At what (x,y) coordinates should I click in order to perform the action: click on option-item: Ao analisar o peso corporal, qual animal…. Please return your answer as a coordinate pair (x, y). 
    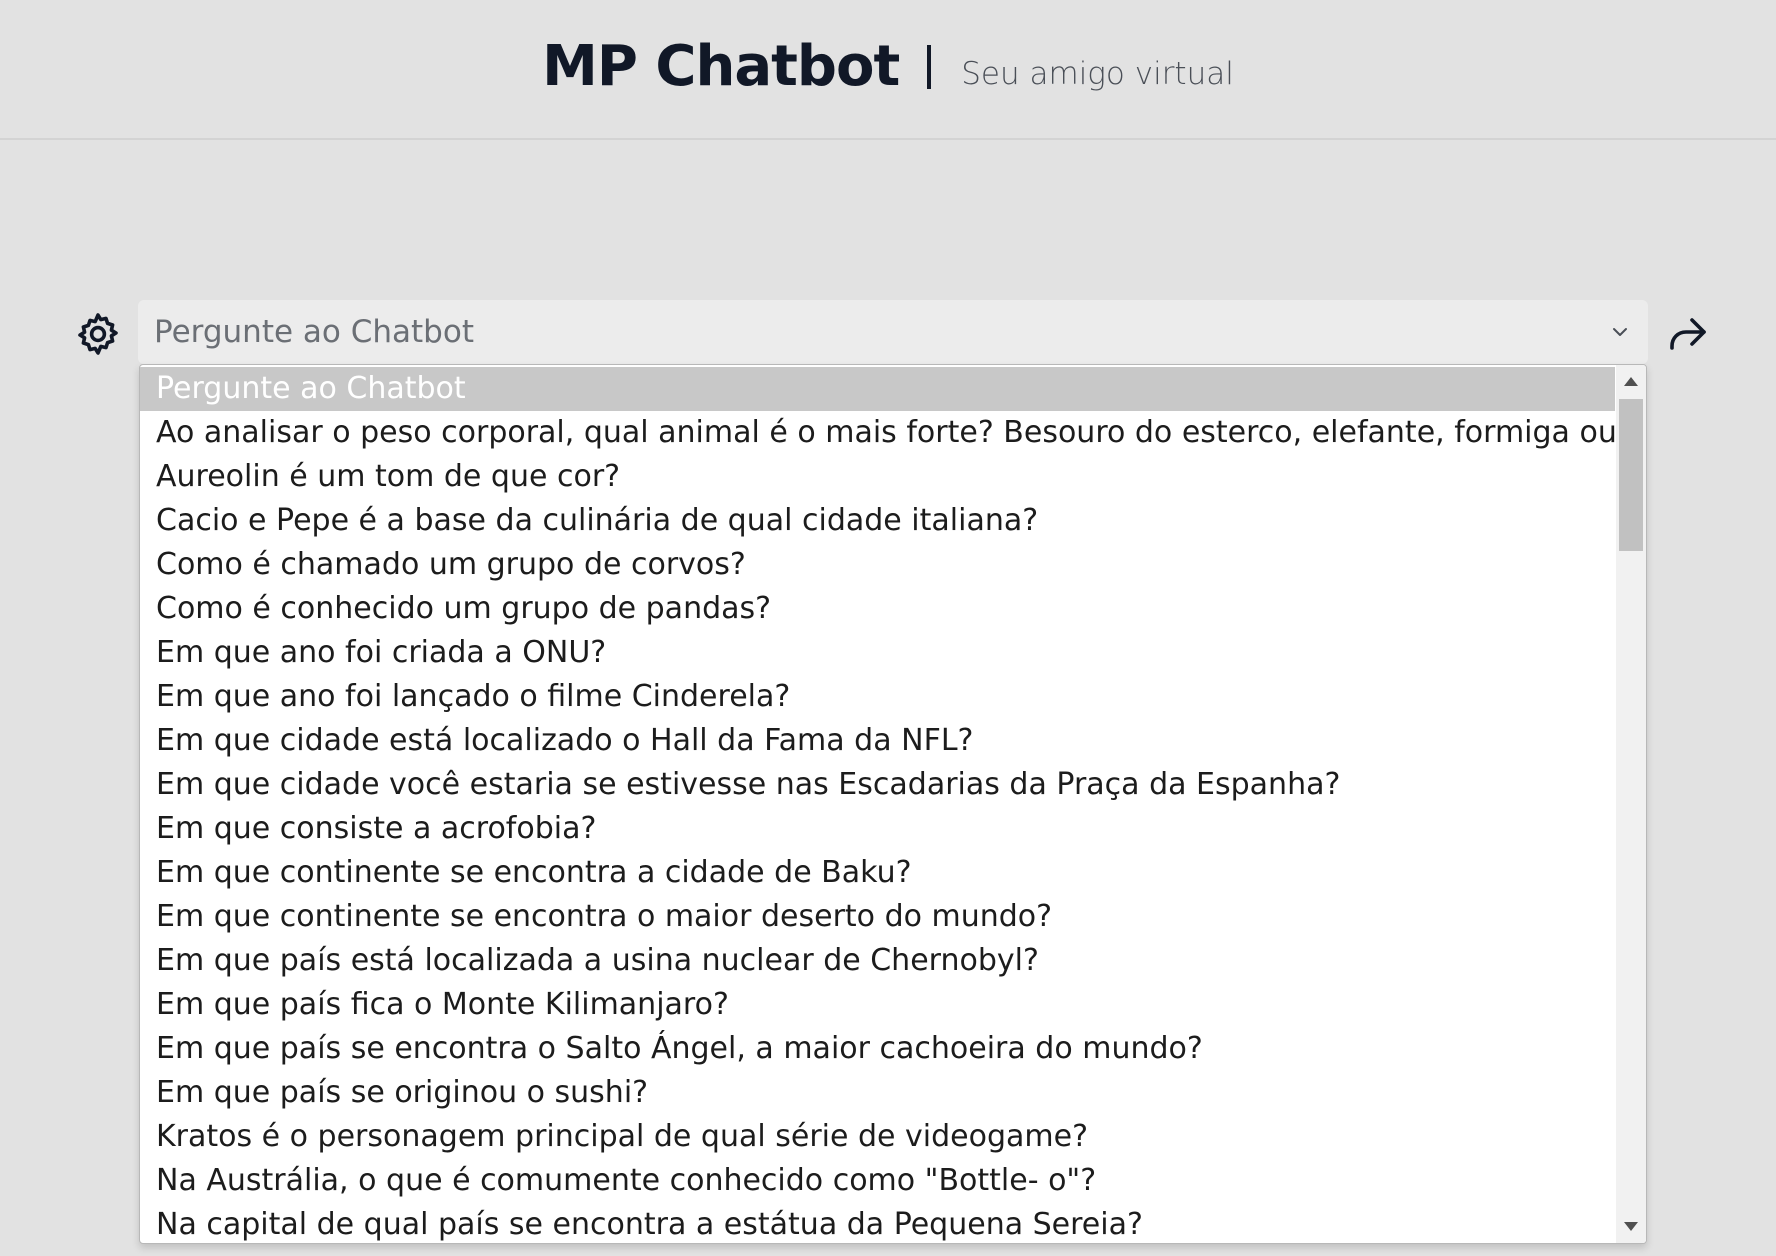
    Looking at the image, I should click on (893, 433).